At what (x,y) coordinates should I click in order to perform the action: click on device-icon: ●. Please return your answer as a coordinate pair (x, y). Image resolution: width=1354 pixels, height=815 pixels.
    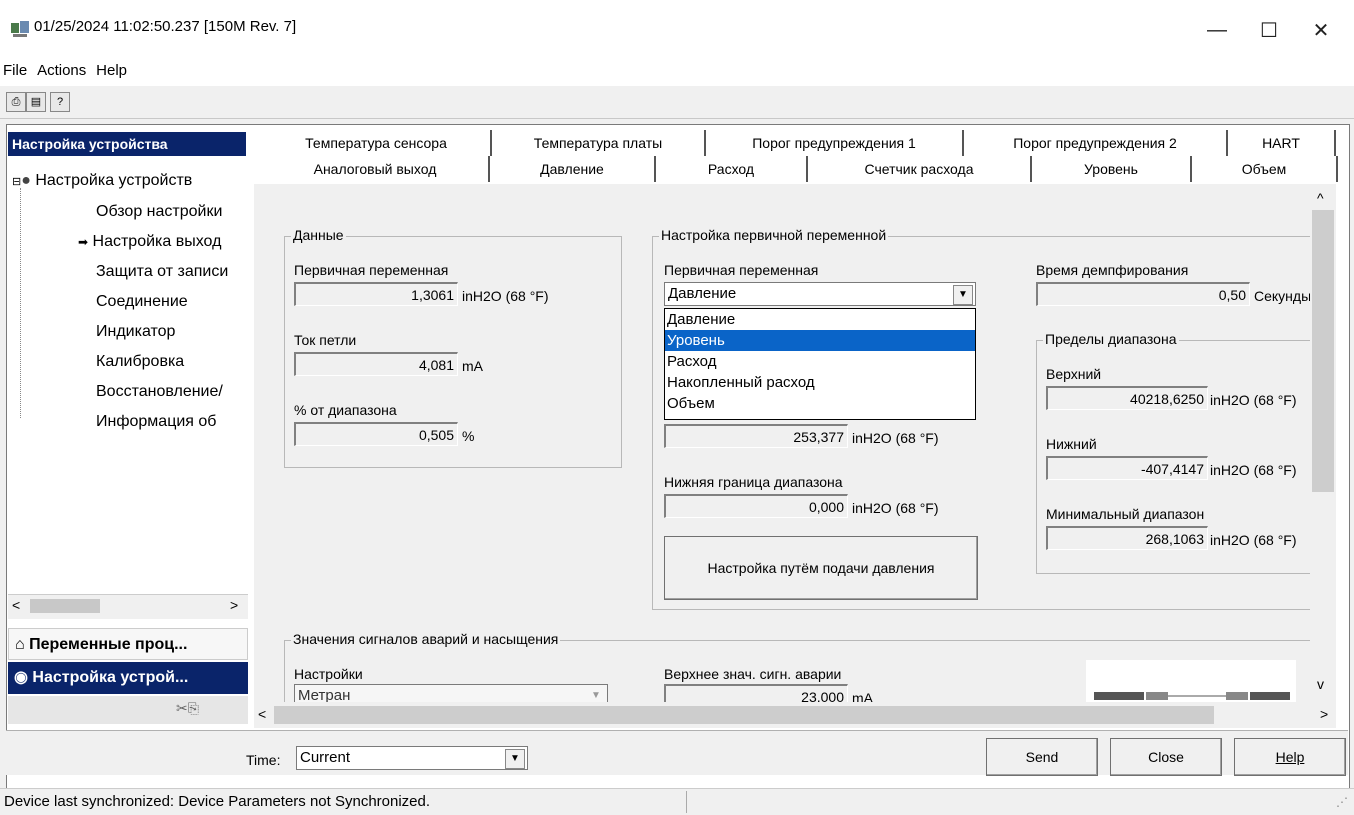
    Looking at the image, I should click on (26, 180).